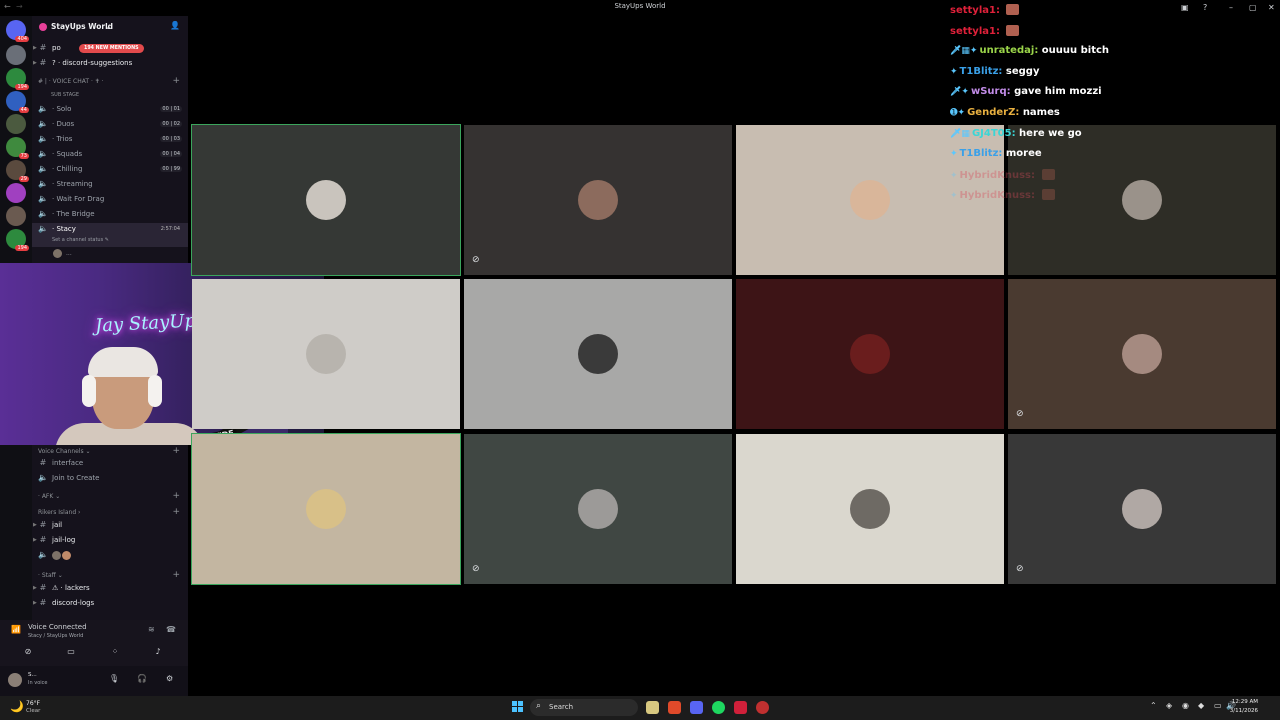 Image resolution: width=1280 pixels, height=720 pixels. What do you see at coordinates (110, 64) in the screenshot?
I see `channel-discord-suggestions: ▶ # ? · discord-suggestions` at bounding box center [110, 64].